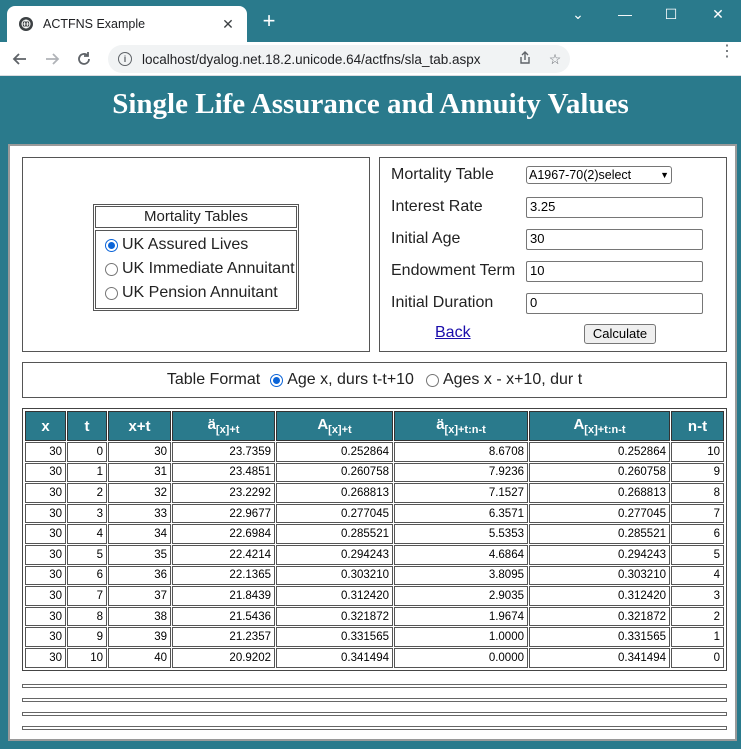 The image size is (741, 749). Describe the element at coordinates (52, 59) in the screenshot. I see `forward-arrow-icon` at that location.